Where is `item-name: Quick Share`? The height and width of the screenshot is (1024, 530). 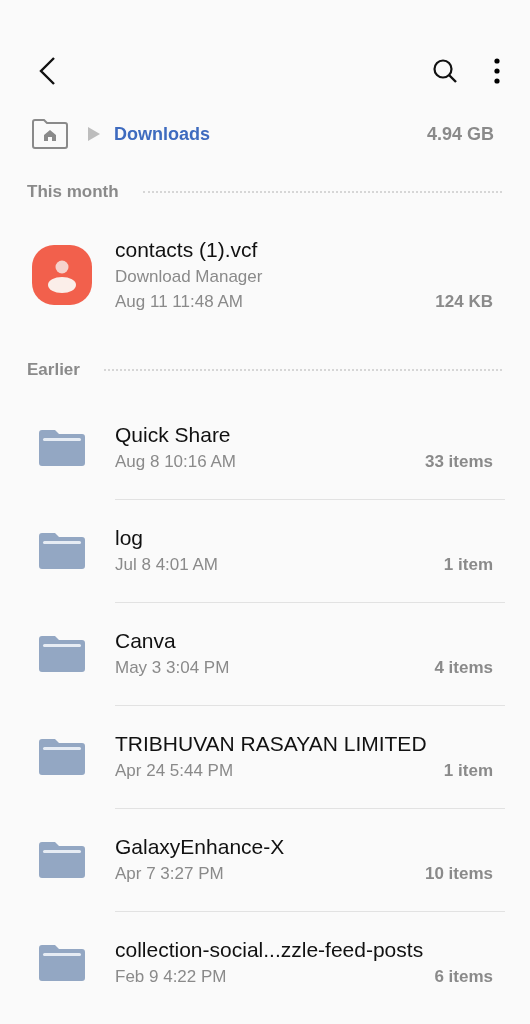
item-name: Quick Share is located at coordinates (173, 434).